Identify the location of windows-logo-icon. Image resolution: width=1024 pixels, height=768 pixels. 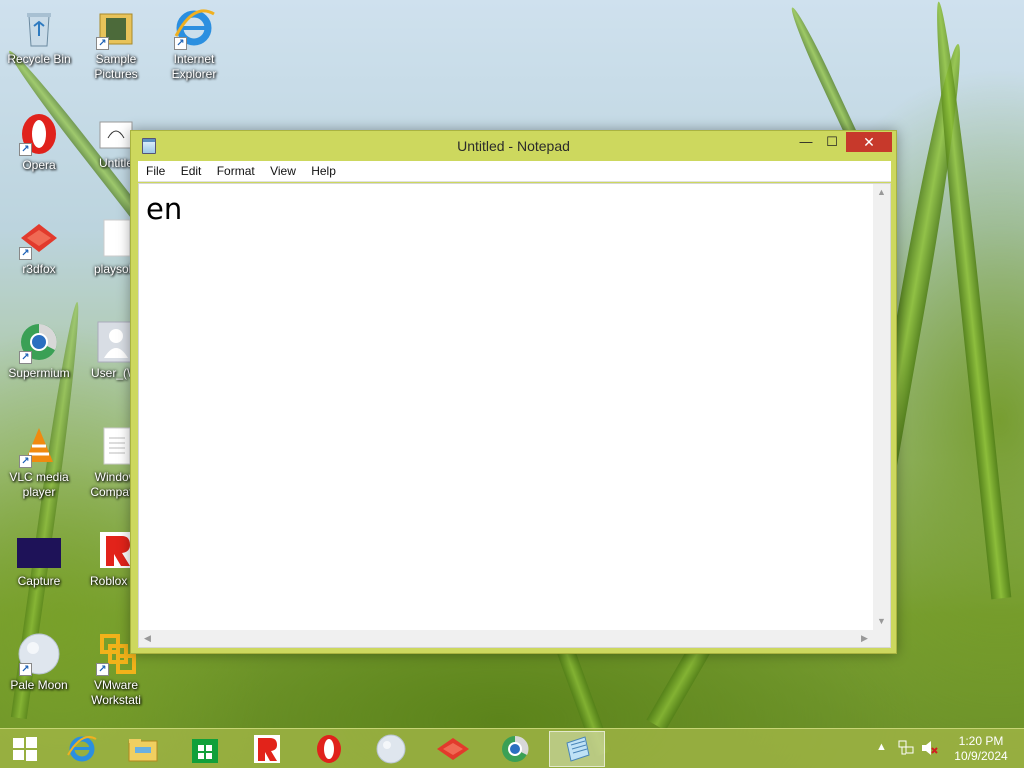
(25, 749).